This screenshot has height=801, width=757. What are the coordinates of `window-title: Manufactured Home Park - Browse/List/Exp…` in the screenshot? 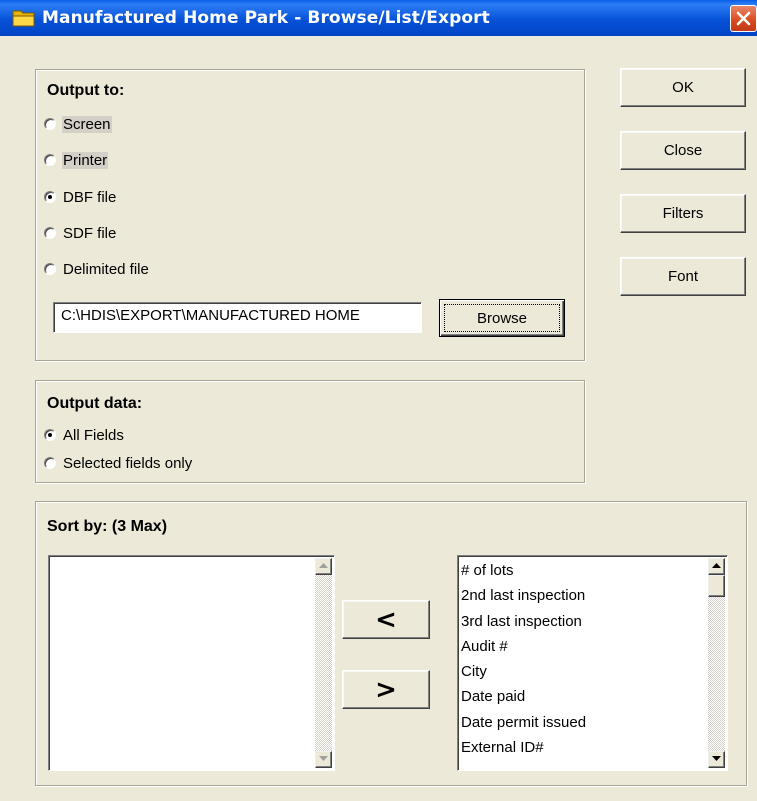 It's located at (266, 18).